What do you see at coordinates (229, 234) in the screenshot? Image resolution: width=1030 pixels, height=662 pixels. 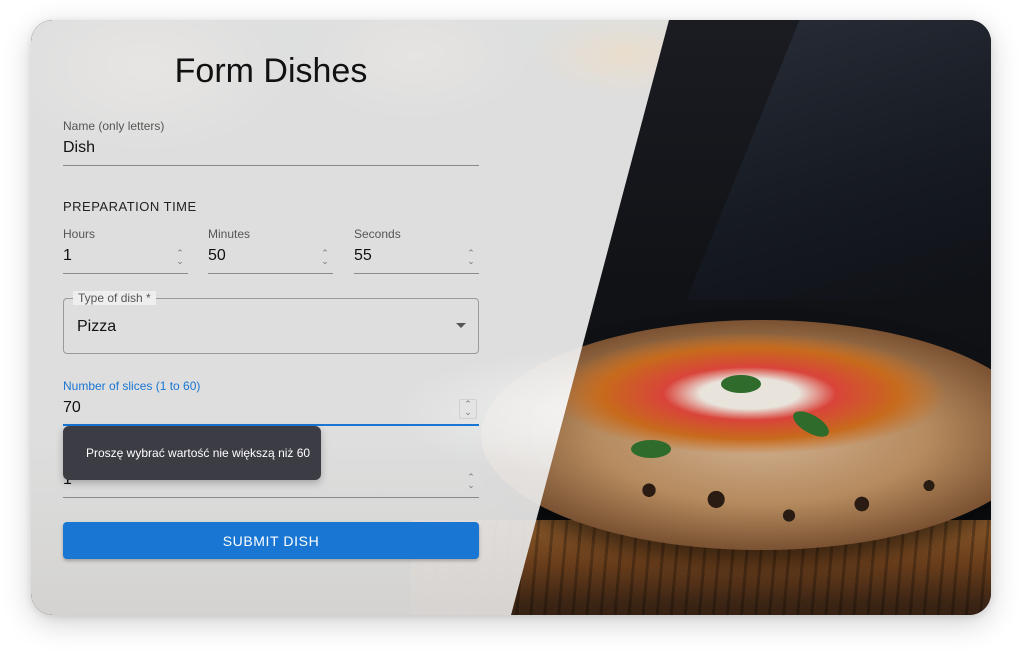 I see `minutes-label: Minutes` at bounding box center [229, 234].